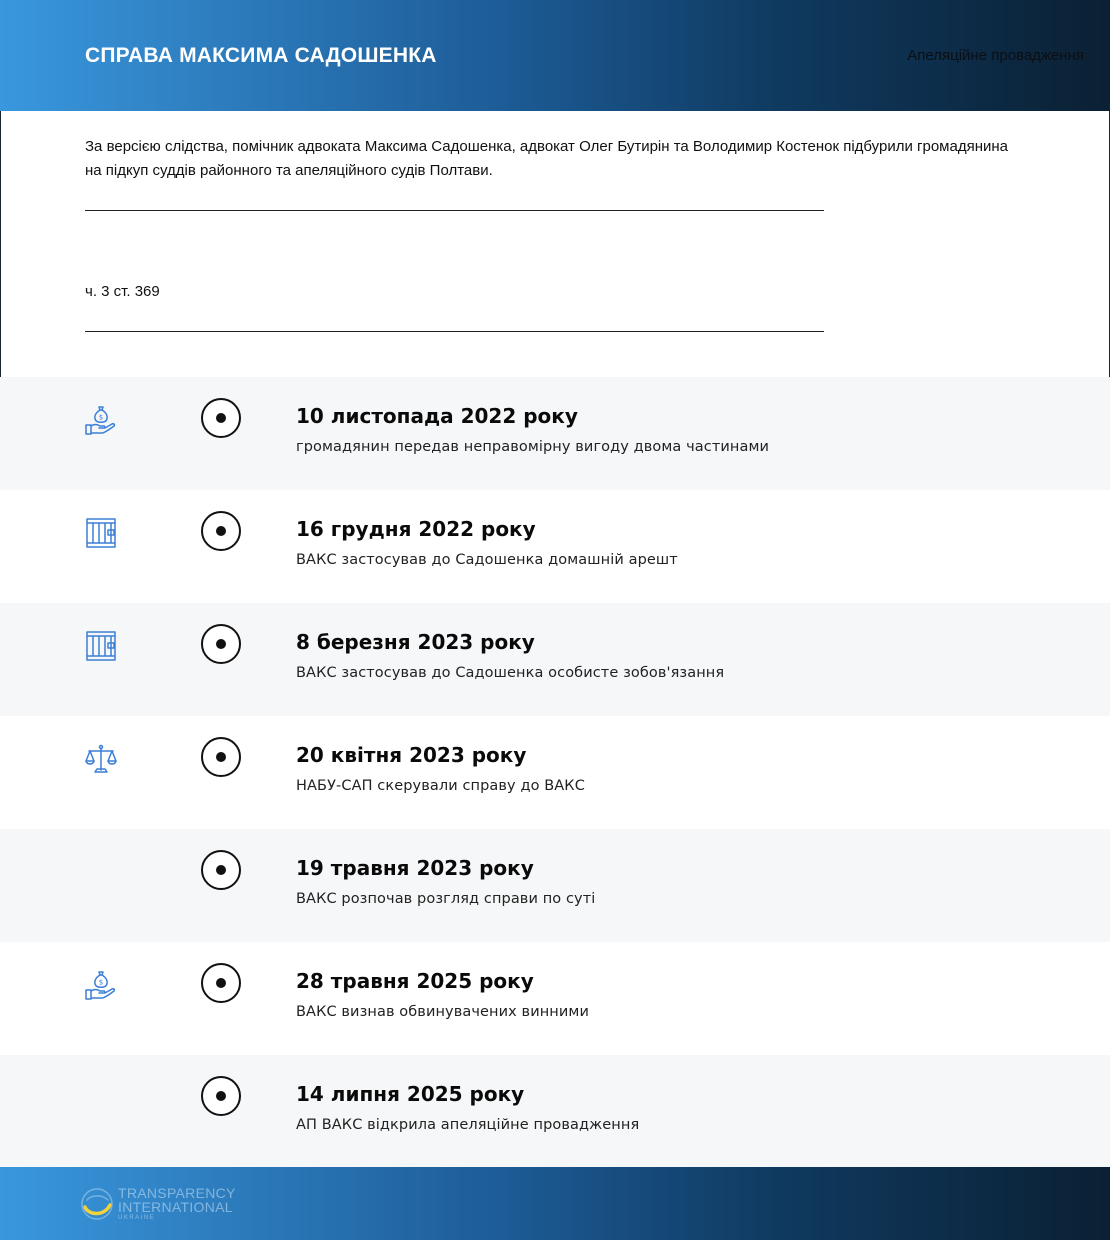 The width and height of the screenshot is (1110, 1240). What do you see at coordinates (437, 416) in the screenshot?
I see `event-date: 10 листопада 2022 року` at bounding box center [437, 416].